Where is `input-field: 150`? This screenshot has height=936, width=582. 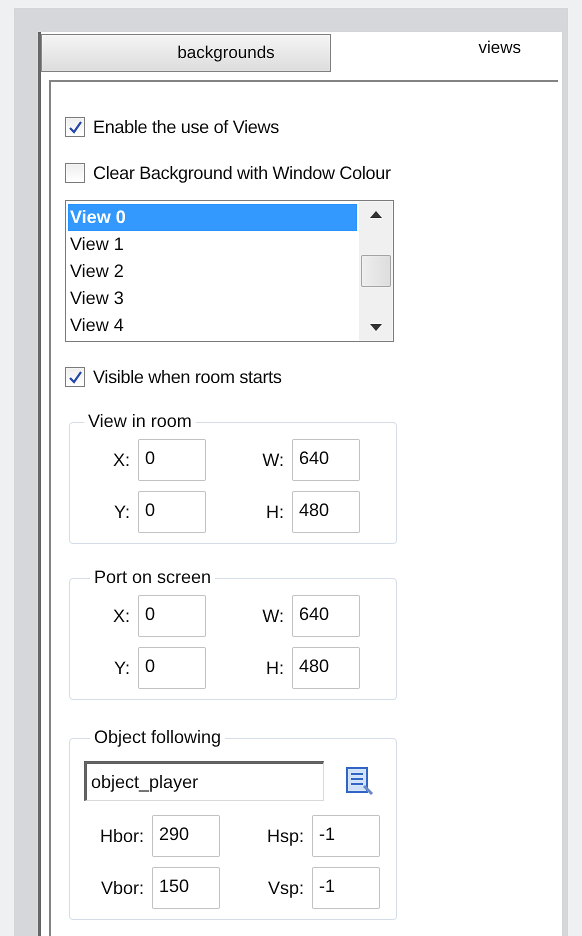 input-field: 150 is located at coordinates (186, 888).